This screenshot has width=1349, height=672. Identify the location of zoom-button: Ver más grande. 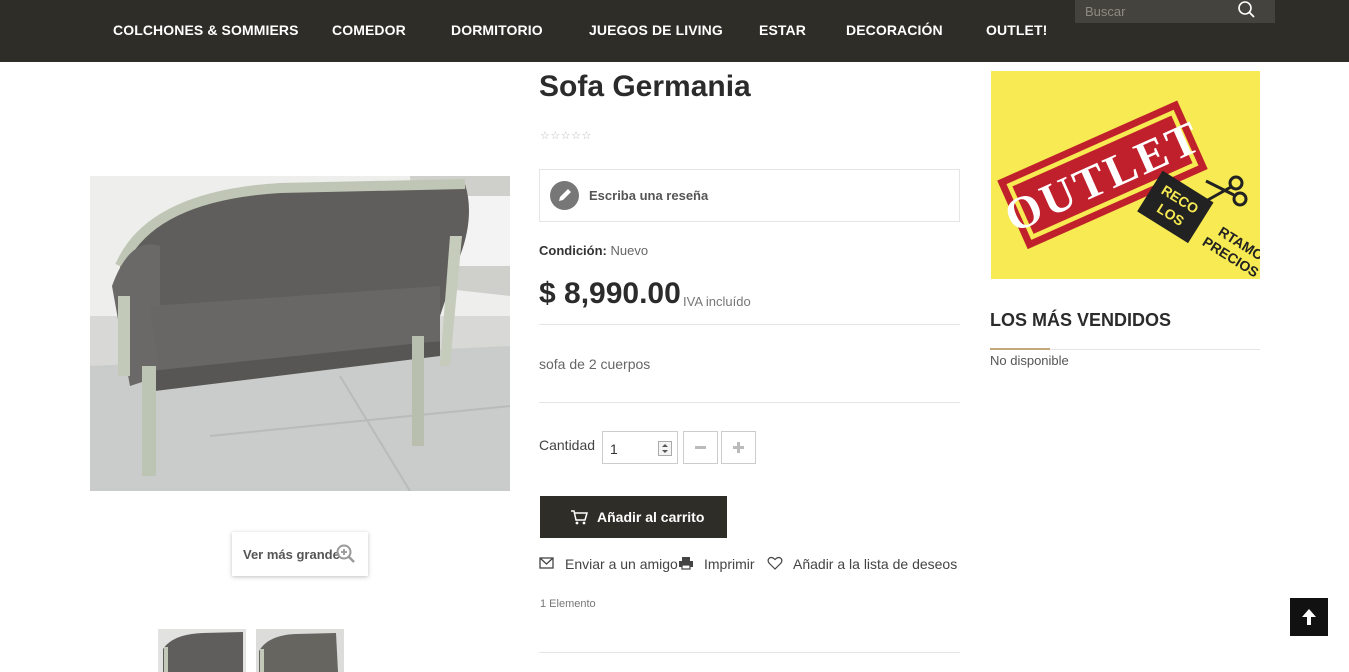
(300, 554).